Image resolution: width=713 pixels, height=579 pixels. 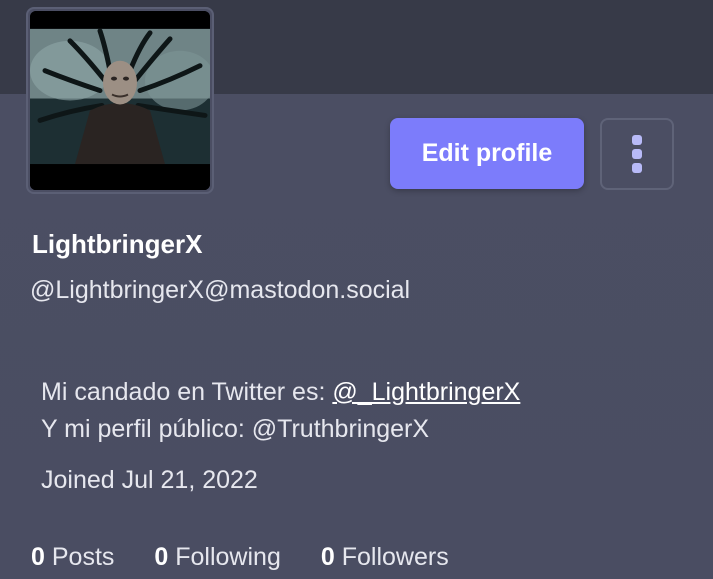 I want to click on joined-date: Joined Jul 21, 2022, so click(x=149, y=480).